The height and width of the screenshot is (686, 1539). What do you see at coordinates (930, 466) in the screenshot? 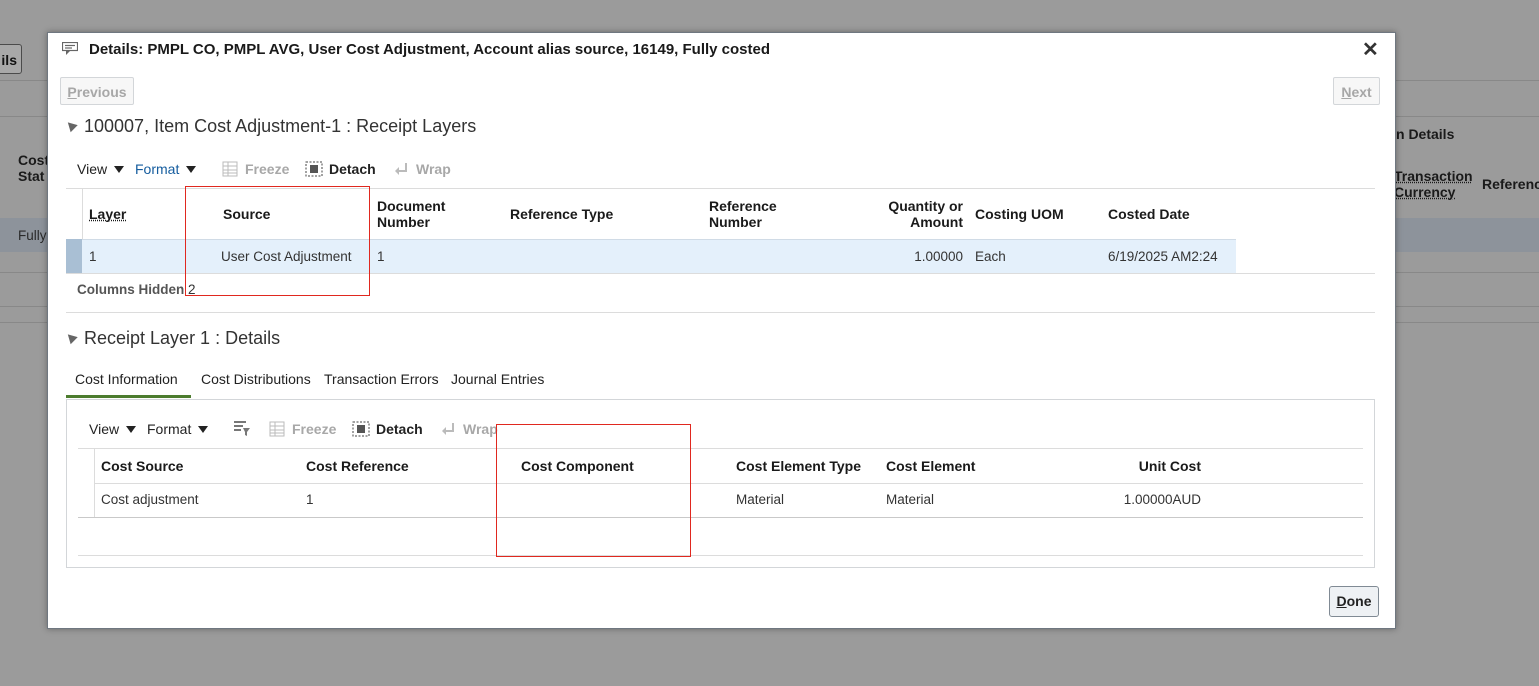
I see `column-header-cost-element: Cost Element` at bounding box center [930, 466].